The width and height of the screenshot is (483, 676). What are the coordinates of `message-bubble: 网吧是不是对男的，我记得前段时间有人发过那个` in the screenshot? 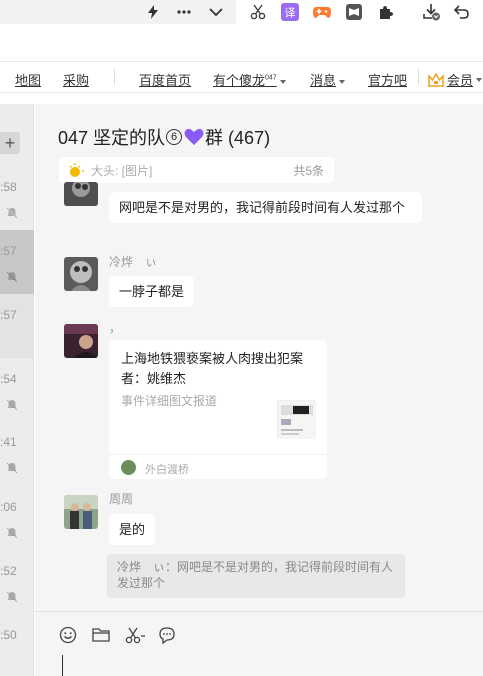 It's located at (265, 207).